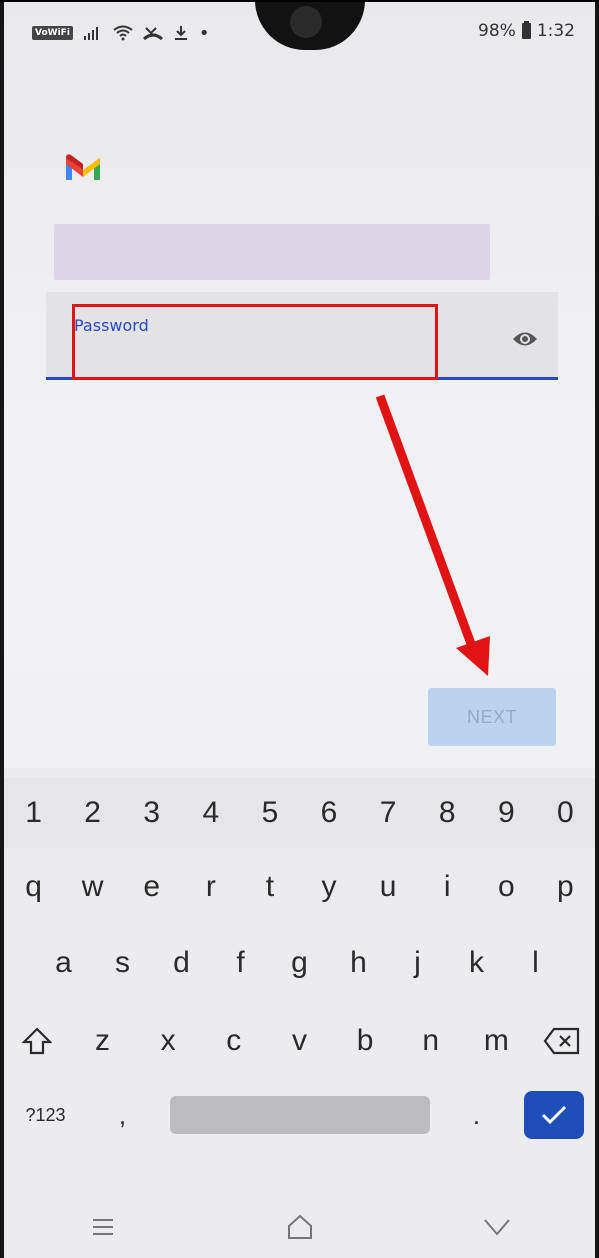 This screenshot has height=1258, width=599. I want to click on key-h: h, so click(359, 963).